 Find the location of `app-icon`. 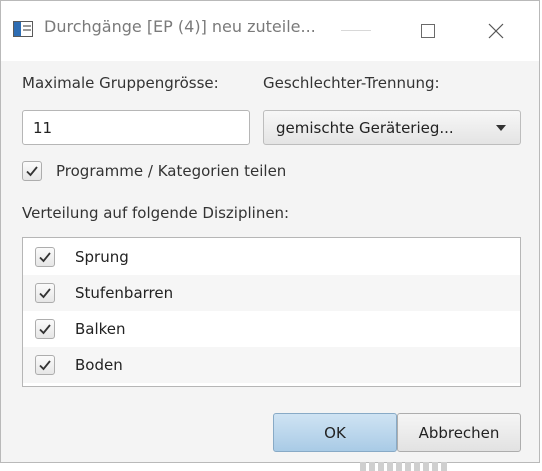

app-icon is located at coordinates (23, 29).